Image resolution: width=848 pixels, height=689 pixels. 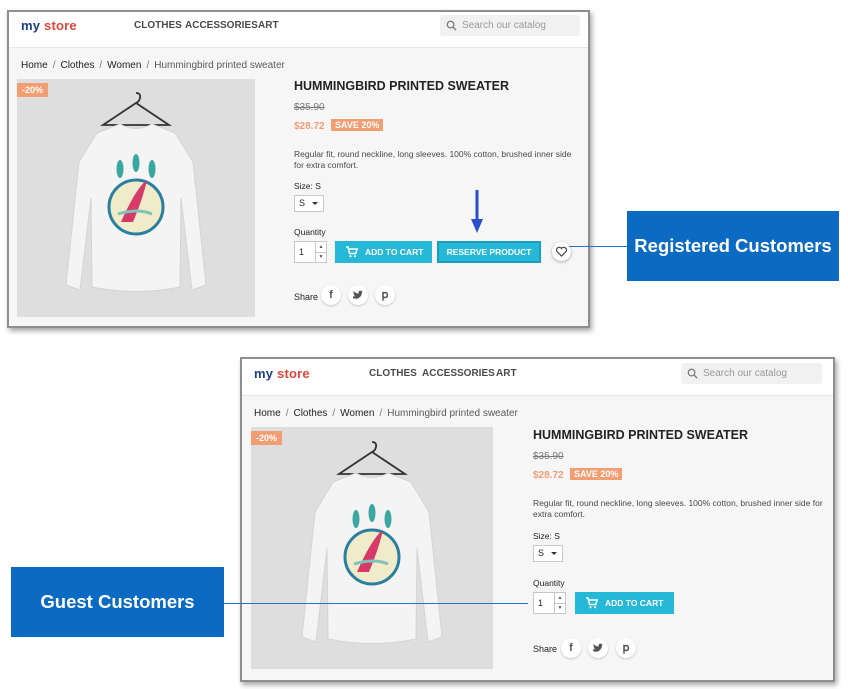 What do you see at coordinates (733, 246) in the screenshot?
I see `registered-customers-callout: Registered Customers` at bounding box center [733, 246].